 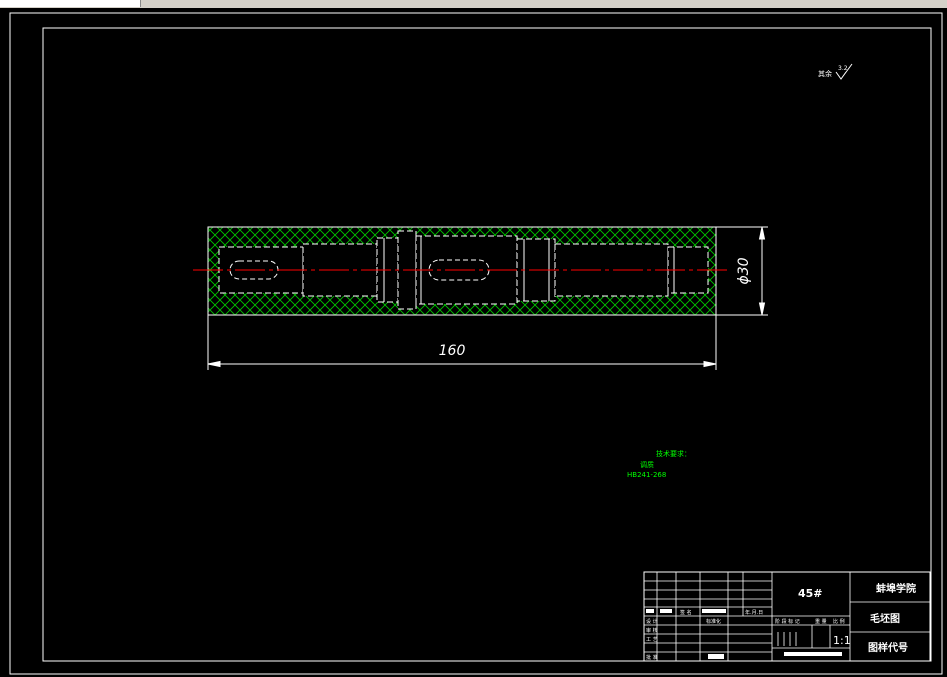 I want to click on surface-note-value: 3.2, so click(x=843, y=68).